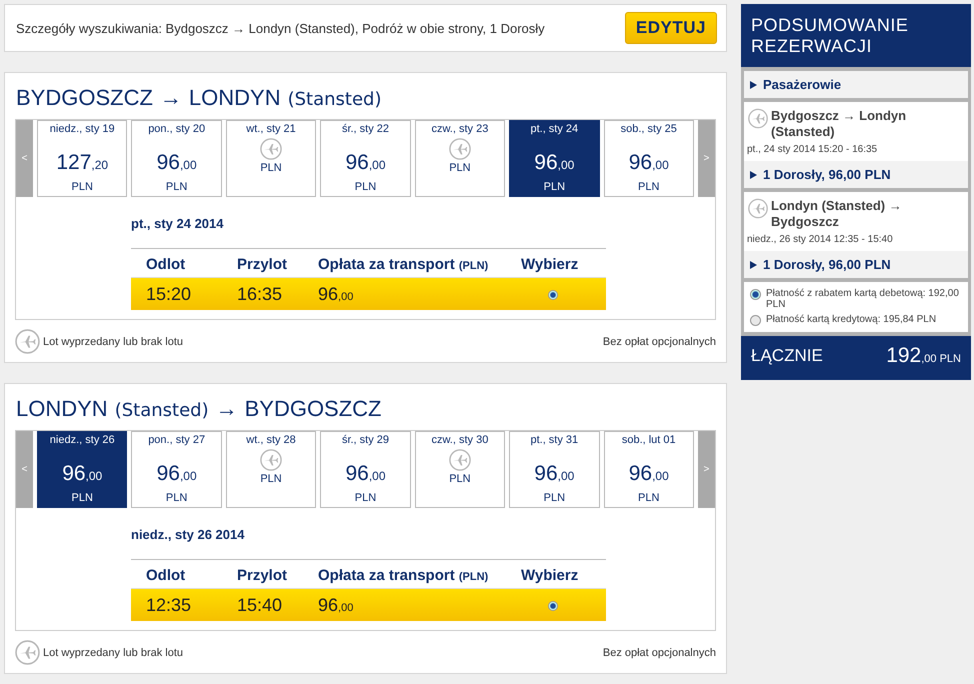  Describe the element at coordinates (856, 35) in the screenshot. I see `summary-title: PODSUMOWANIE REZERWACJI` at that location.